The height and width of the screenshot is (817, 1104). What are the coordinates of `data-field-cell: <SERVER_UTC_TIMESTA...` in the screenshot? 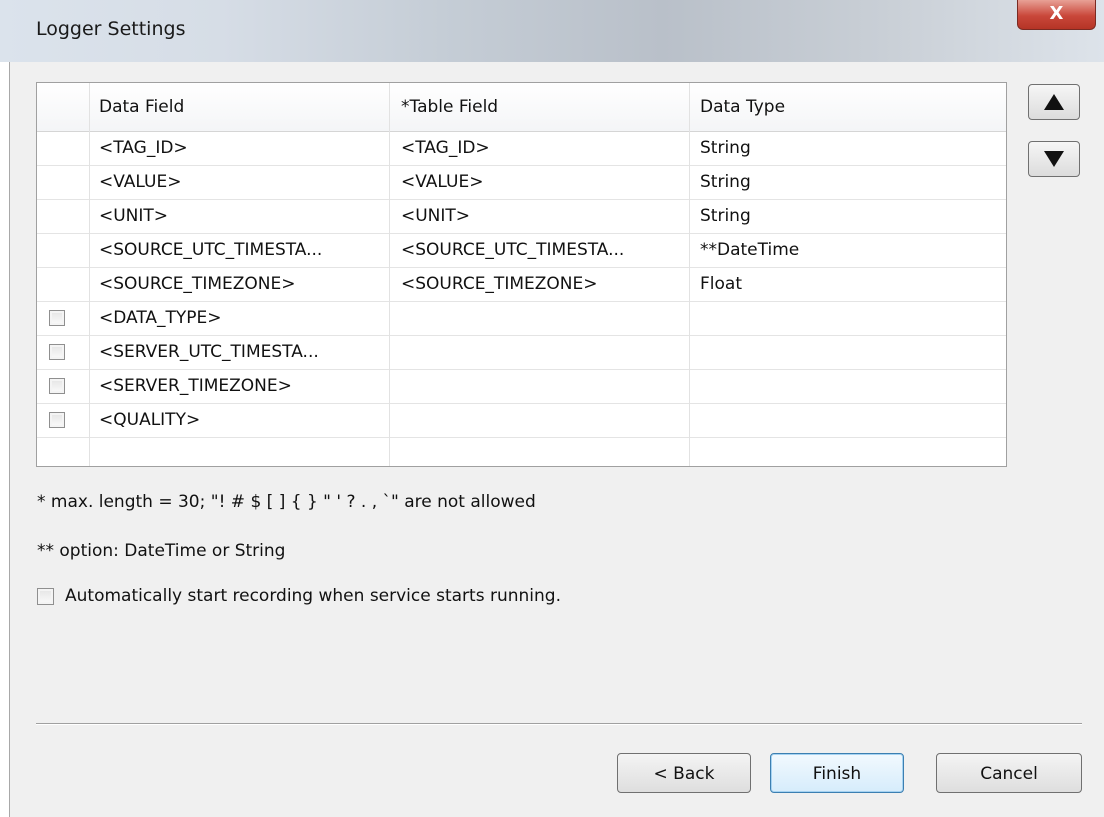 It's located at (209, 352).